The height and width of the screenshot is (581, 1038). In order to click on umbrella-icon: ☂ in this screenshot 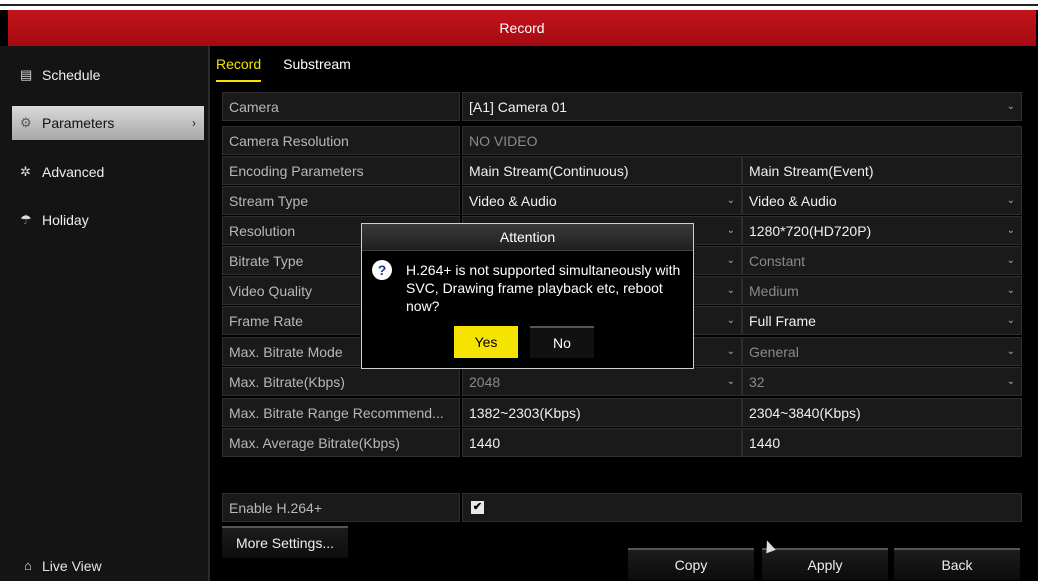, I will do `click(26, 219)`.